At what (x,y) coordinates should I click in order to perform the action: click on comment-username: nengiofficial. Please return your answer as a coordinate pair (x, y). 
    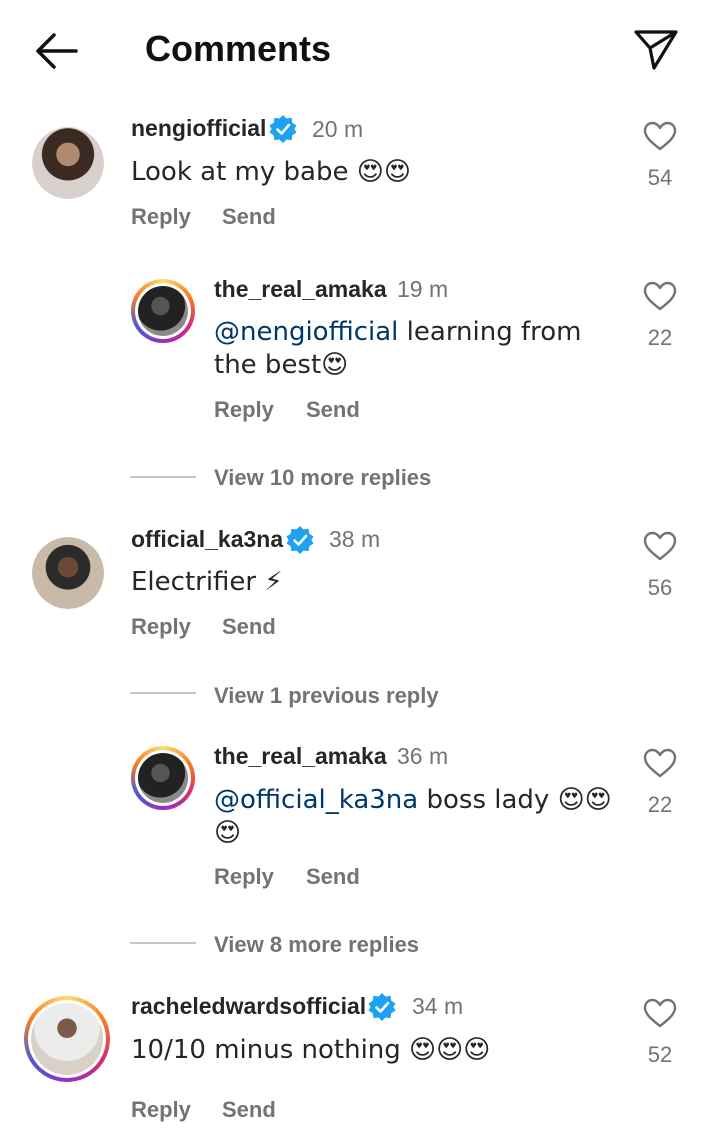
    Looking at the image, I should click on (198, 128).